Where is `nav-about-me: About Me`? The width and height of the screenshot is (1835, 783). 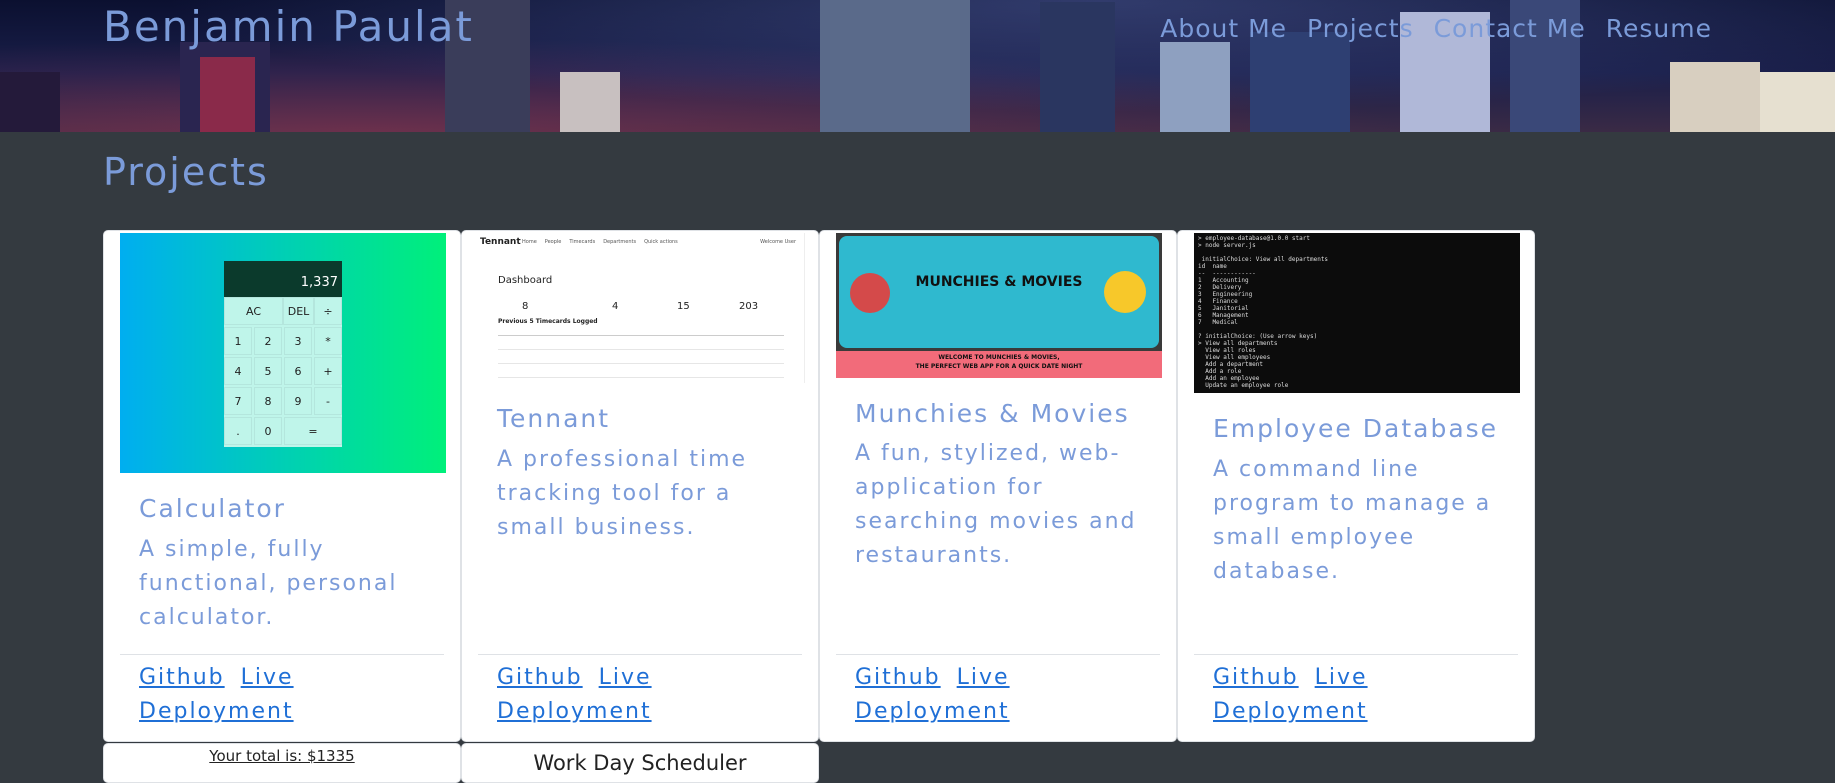 nav-about-me: About Me is located at coordinates (1223, 28).